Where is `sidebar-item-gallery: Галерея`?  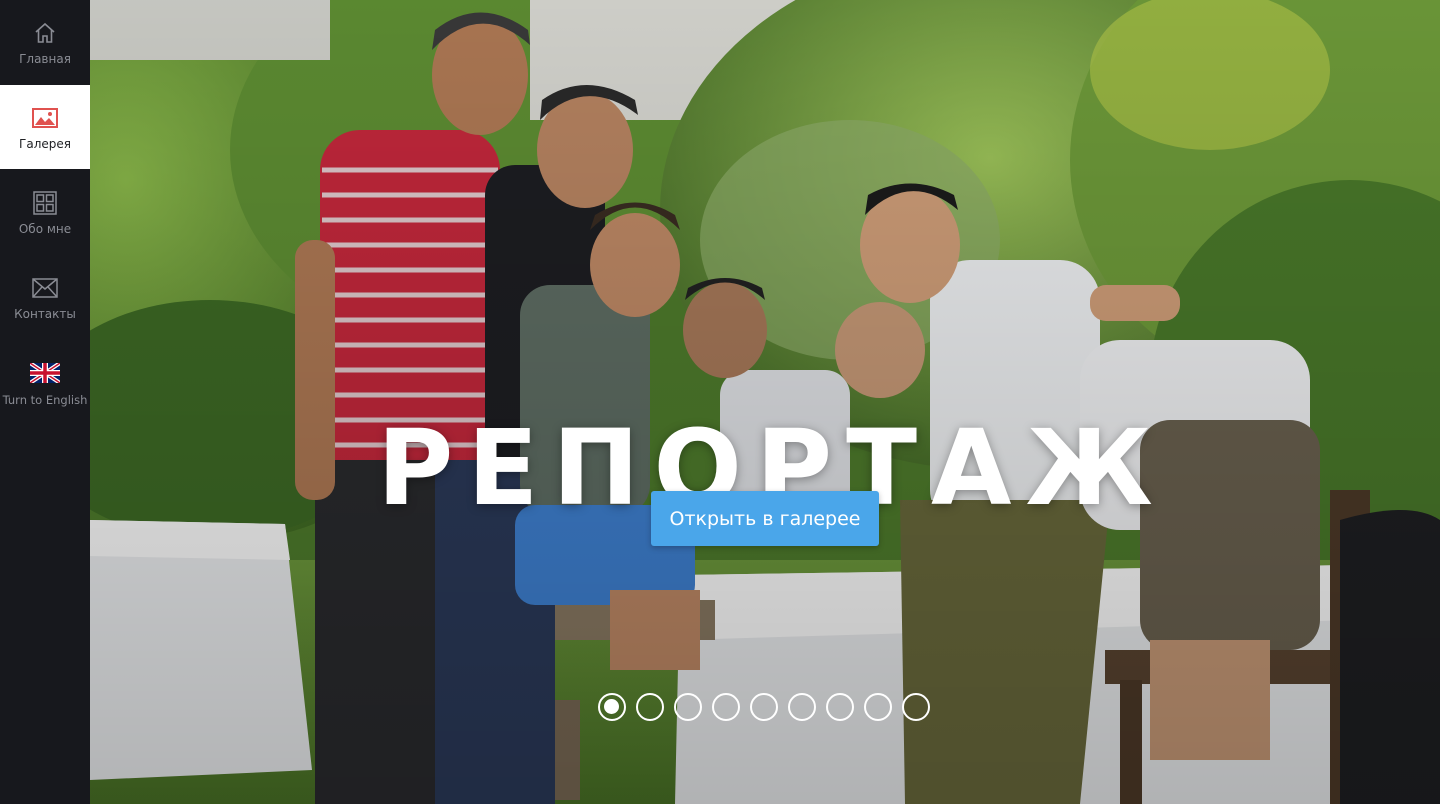 sidebar-item-gallery: Галерея is located at coordinates (45, 127).